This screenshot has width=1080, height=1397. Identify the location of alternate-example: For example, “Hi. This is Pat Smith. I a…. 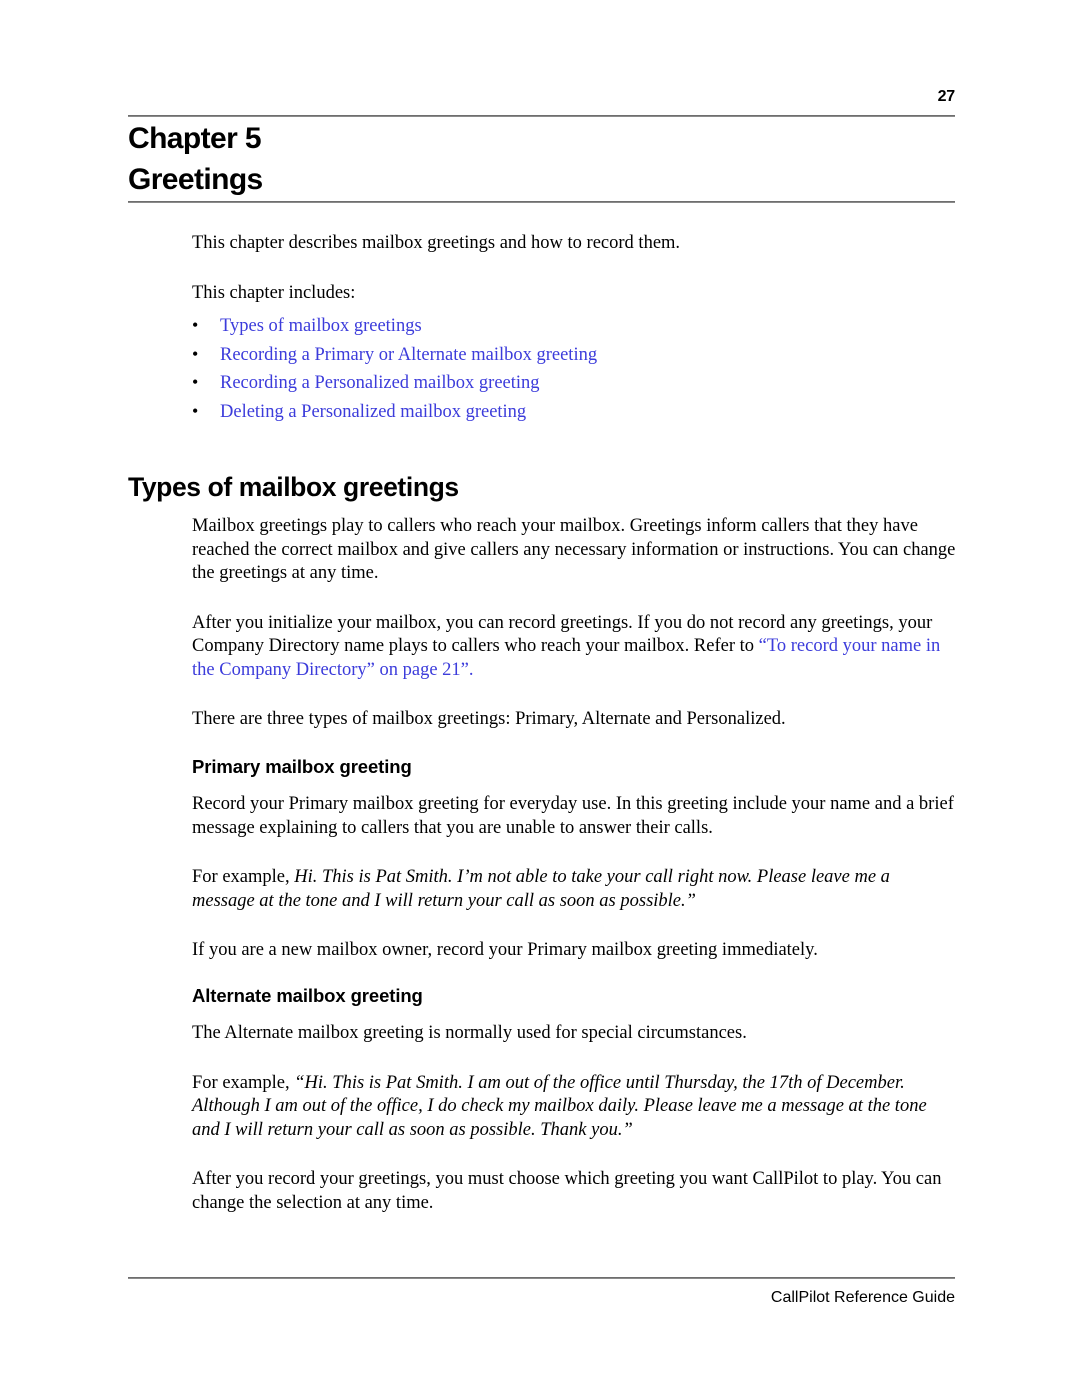
(574, 1107).